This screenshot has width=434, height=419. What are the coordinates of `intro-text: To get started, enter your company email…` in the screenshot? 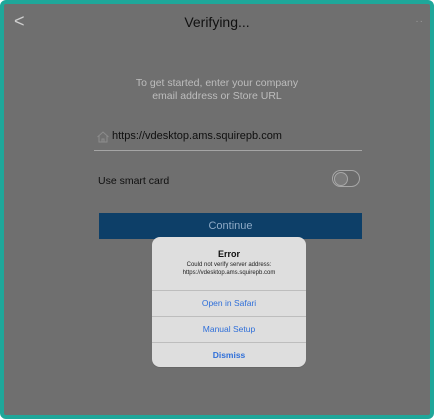 It's located at (217, 90).